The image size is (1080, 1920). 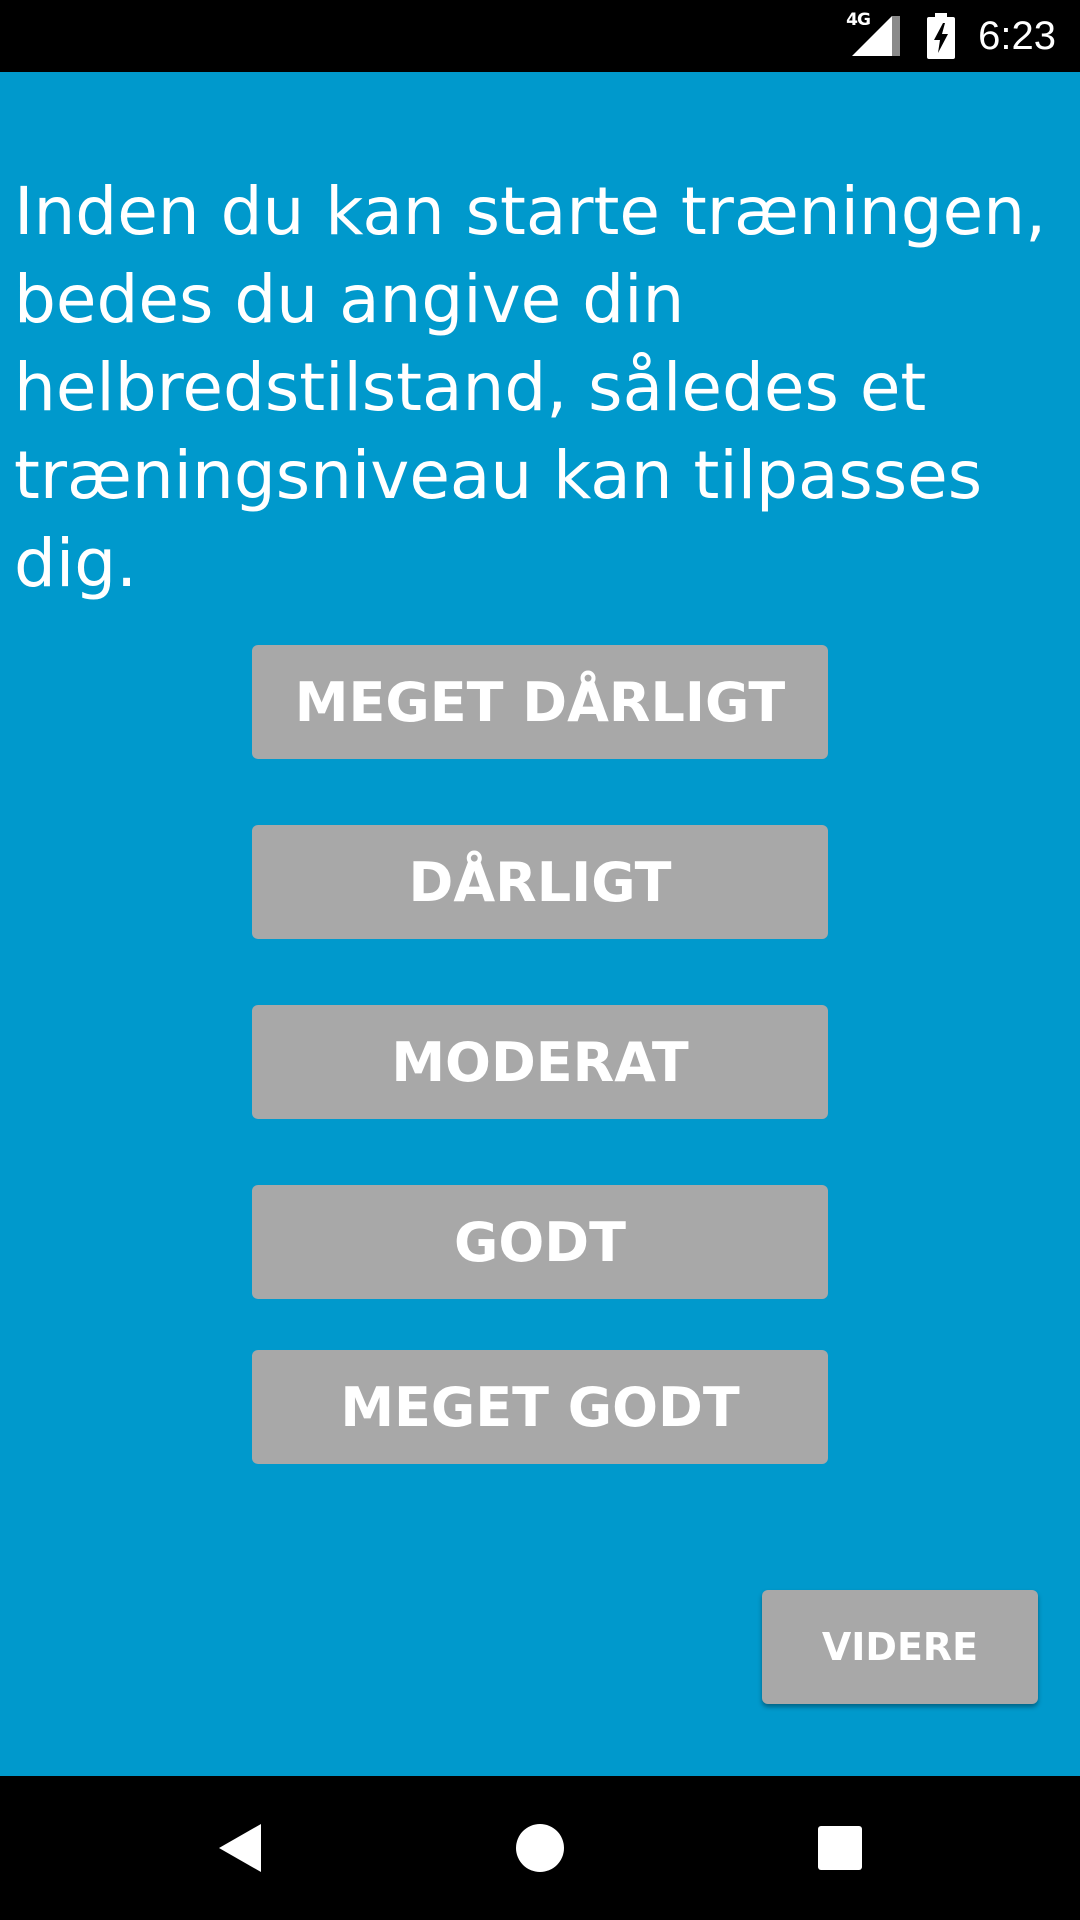 What do you see at coordinates (540, 882) in the screenshot?
I see `option-bad-button: DÅRLIGT` at bounding box center [540, 882].